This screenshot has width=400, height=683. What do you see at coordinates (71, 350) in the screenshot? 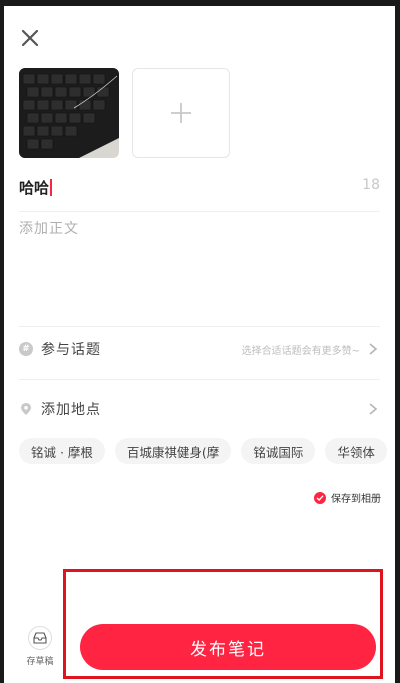
I see `topic-label: 参与话题` at bounding box center [71, 350].